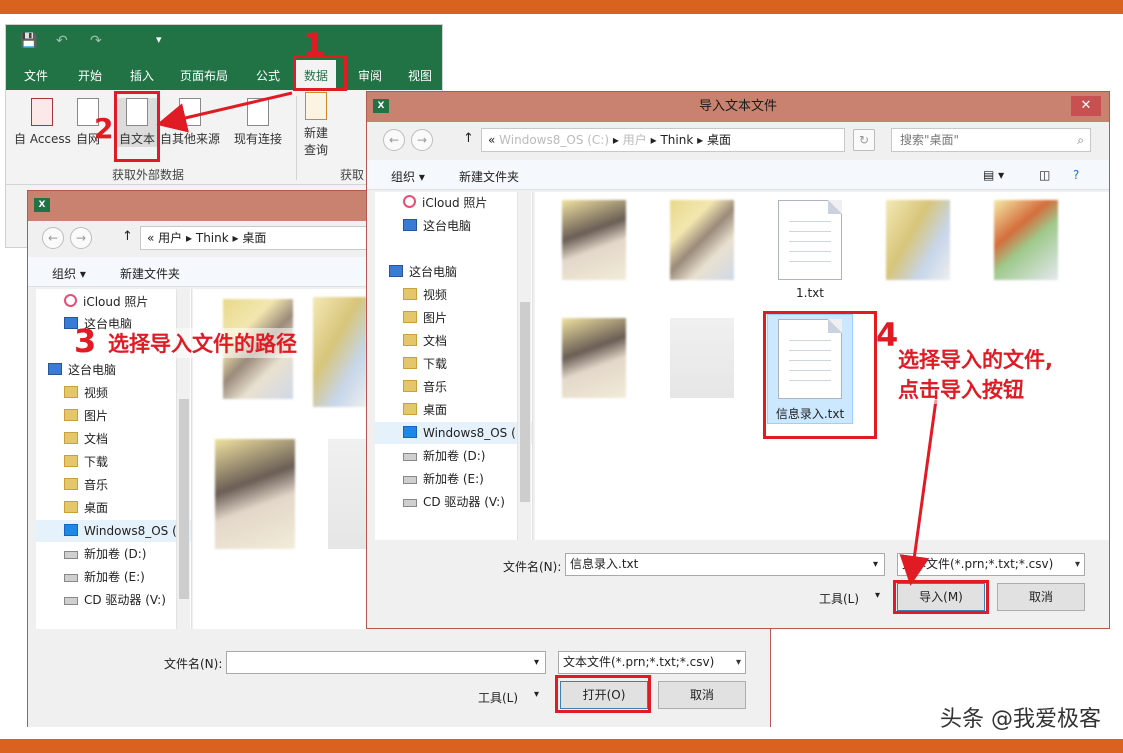 The width and height of the screenshot is (1123, 753). Describe the element at coordinates (1020, 719) in the screenshot. I see `watermark: 头条 @我爱极客` at that location.